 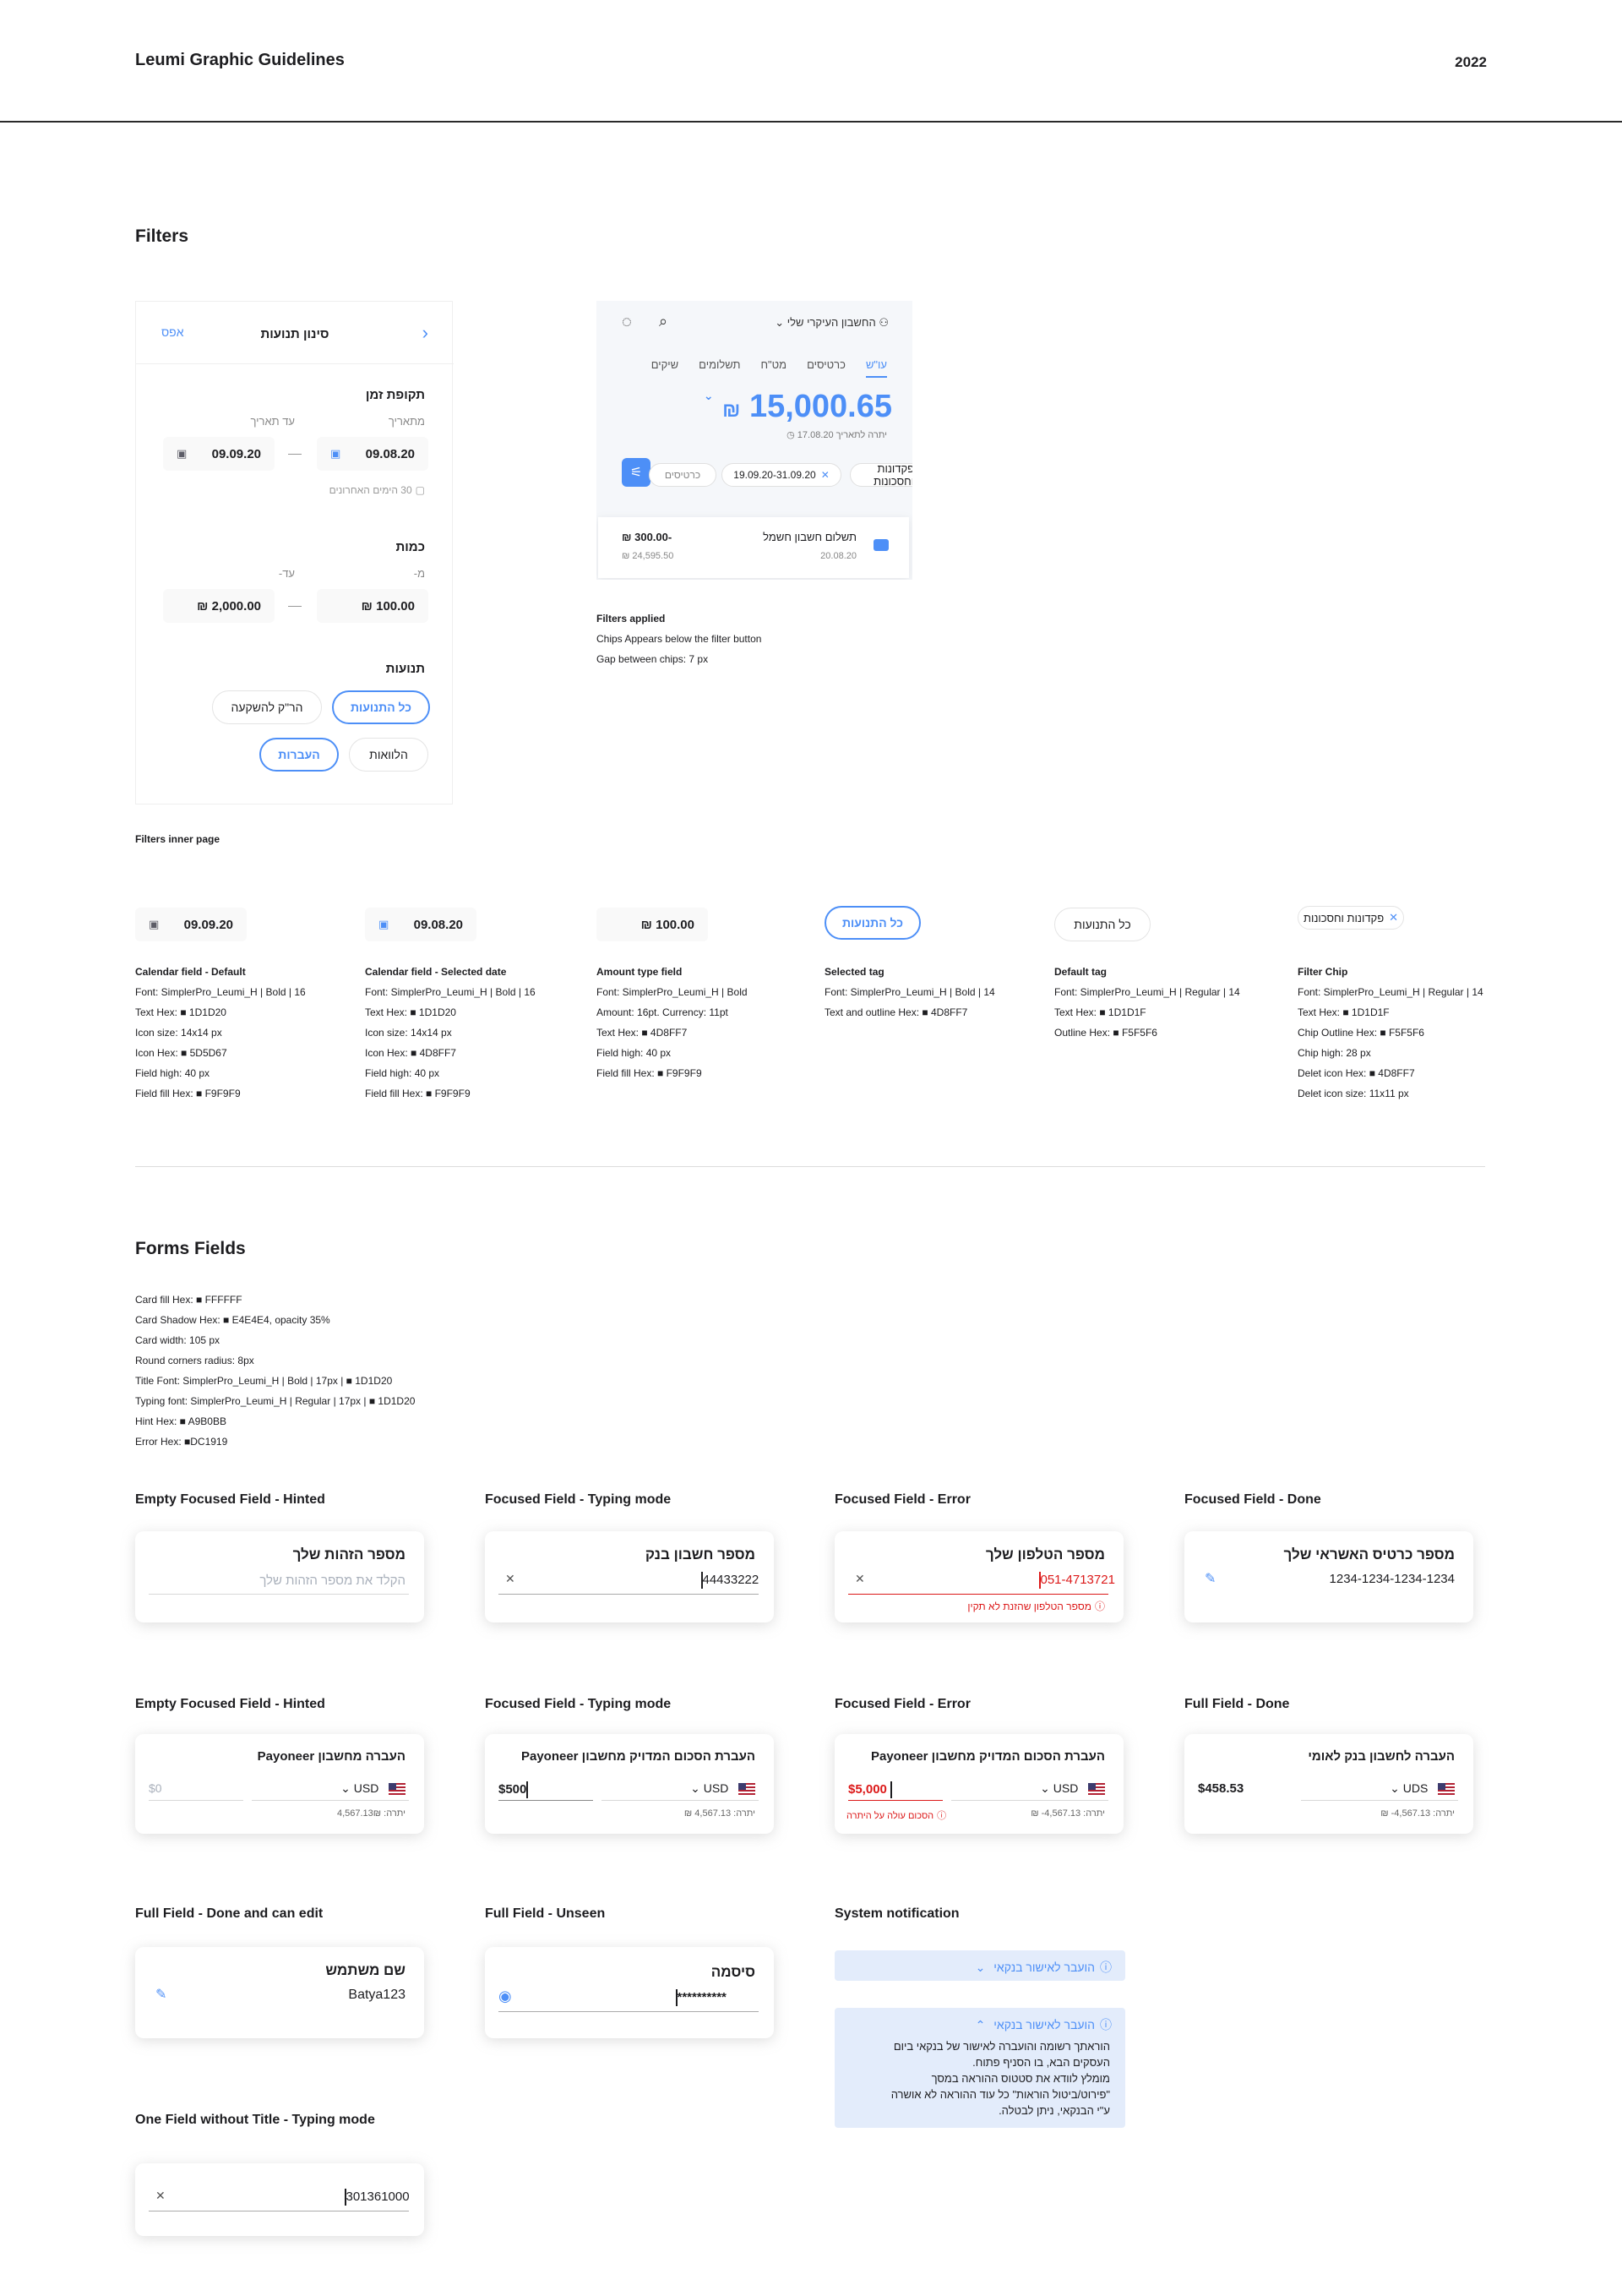 What do you see at coordinates (229, 1913) in the screenshot?
I see `caption-done-editable: Full Field - Done and can edit` at bounding box center [229, 1913].